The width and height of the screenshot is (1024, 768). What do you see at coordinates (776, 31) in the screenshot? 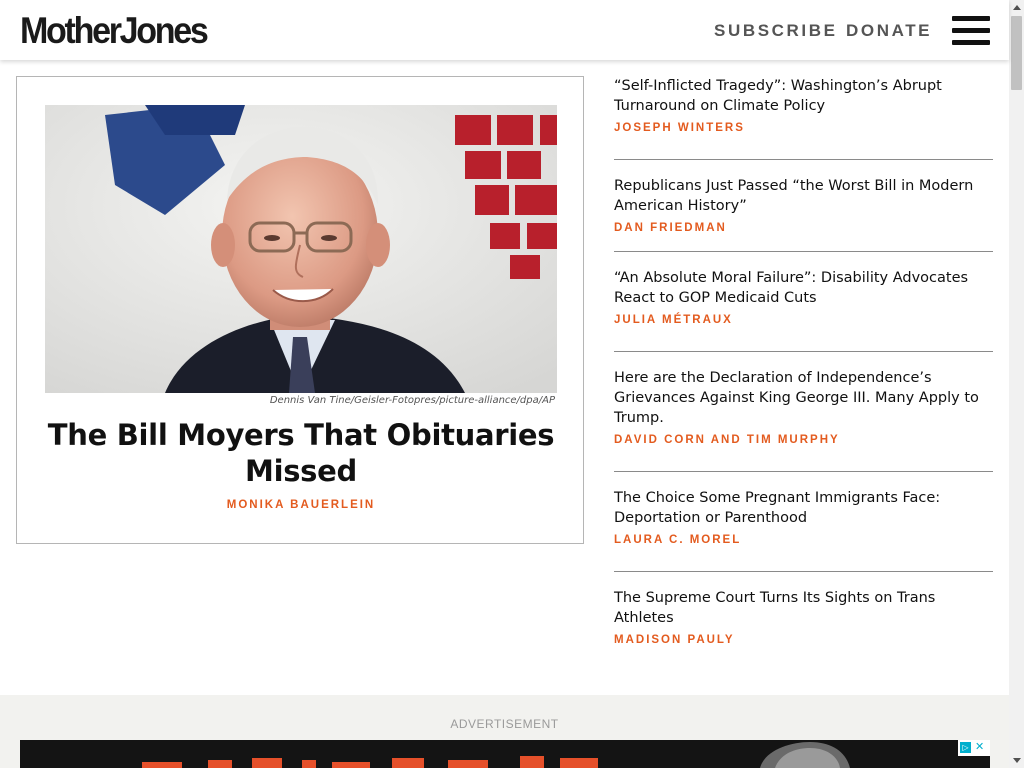
I see `subscribe-link: SUBSCRIBE` at bounding box center [776, 31].